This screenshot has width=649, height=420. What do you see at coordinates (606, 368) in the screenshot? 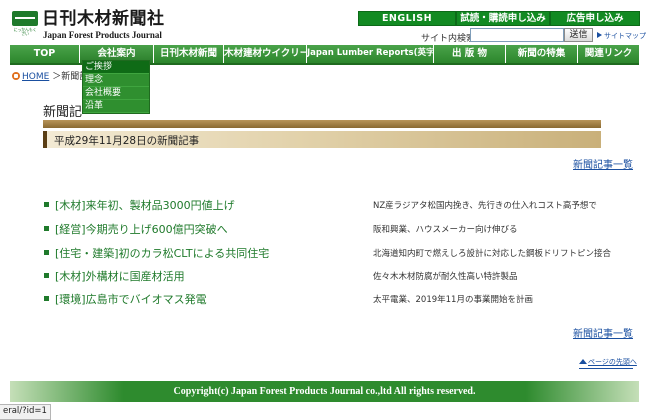
I see `page-top-divider` at bounding box center [606, 368].